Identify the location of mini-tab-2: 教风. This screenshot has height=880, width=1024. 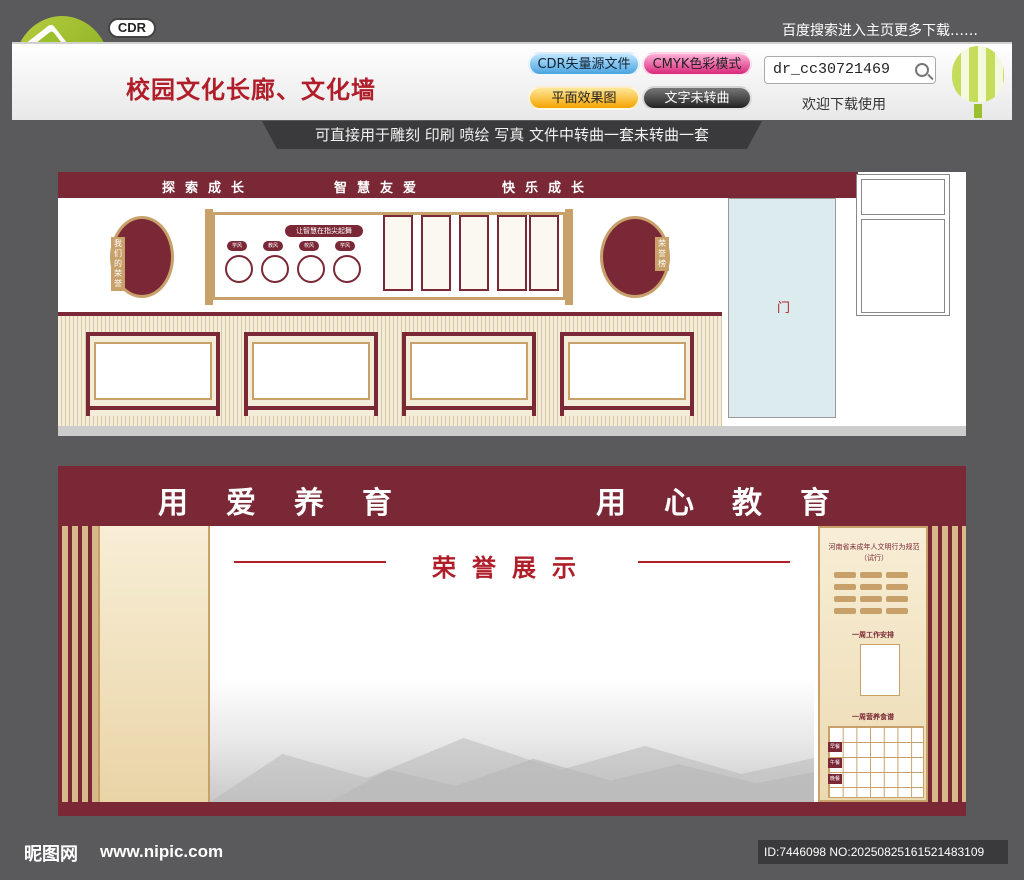
(273, 246).